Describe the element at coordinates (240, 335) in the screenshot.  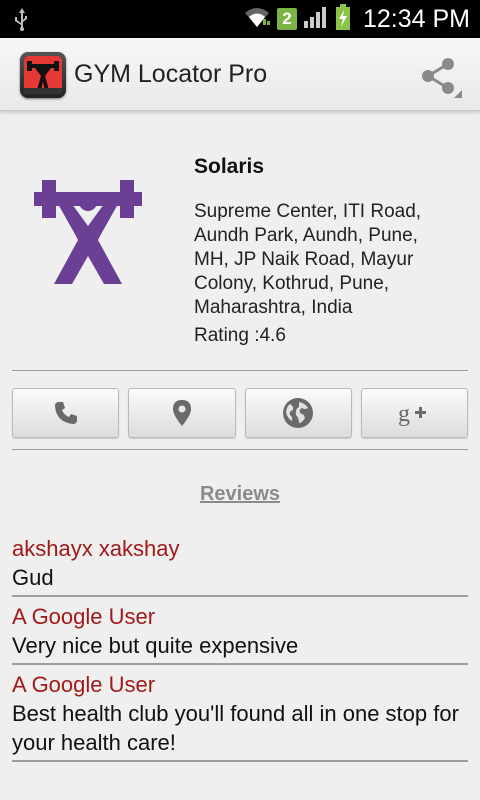
I see `gym-rating: Rating :4.6` at that location.